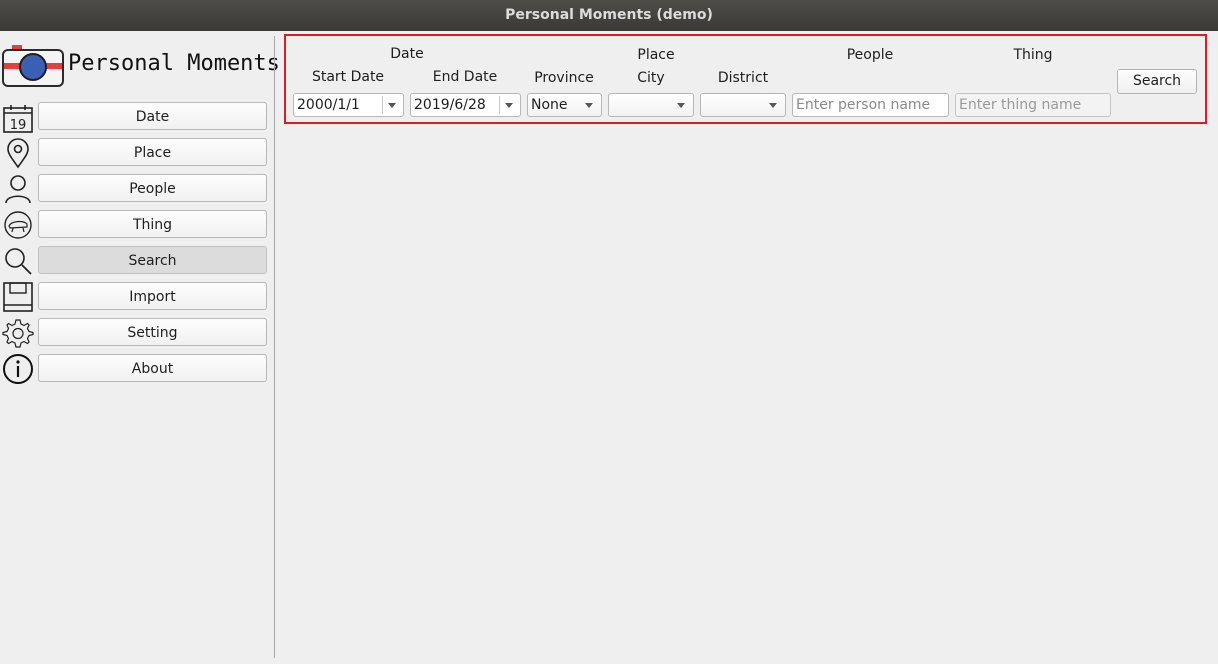 This screenshot has height=664, width=1218. What do you see at coordinates (407, 54) in the screenshot?
I see `date-header: Date` at bounding box center [407, 54].